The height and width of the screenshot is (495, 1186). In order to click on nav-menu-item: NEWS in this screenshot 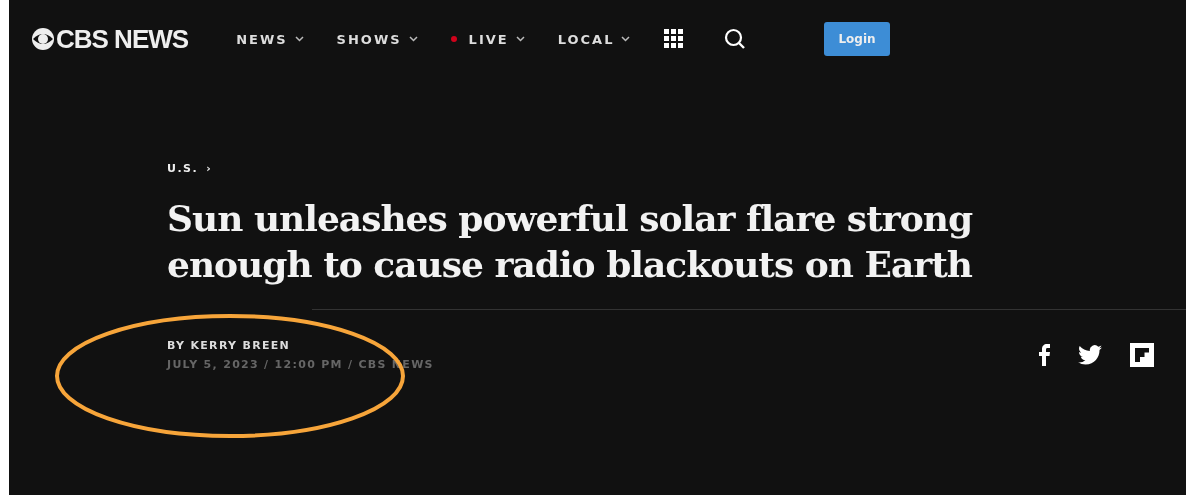, I will do `click(270, 39)`.